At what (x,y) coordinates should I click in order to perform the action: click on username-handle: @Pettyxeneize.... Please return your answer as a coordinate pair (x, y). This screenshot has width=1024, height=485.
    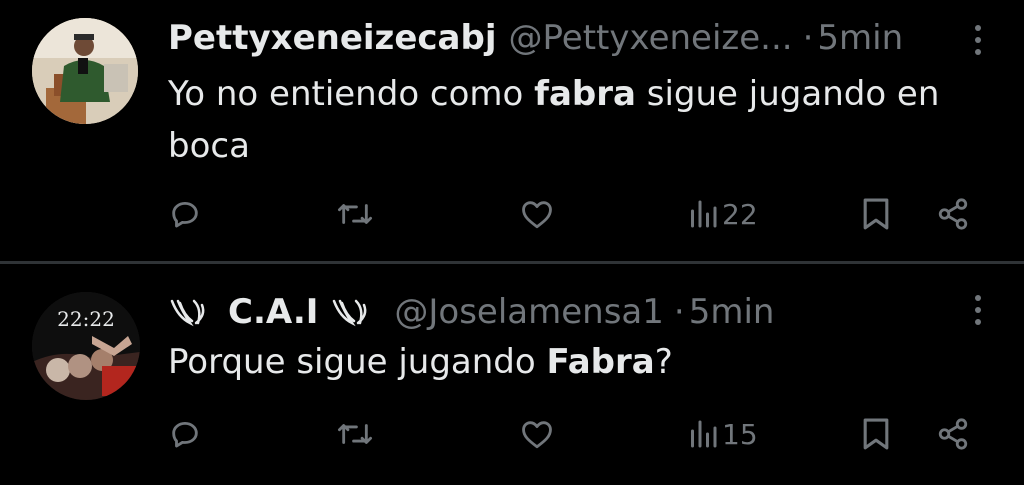
    Looking at the image, I should click on (651, 38).